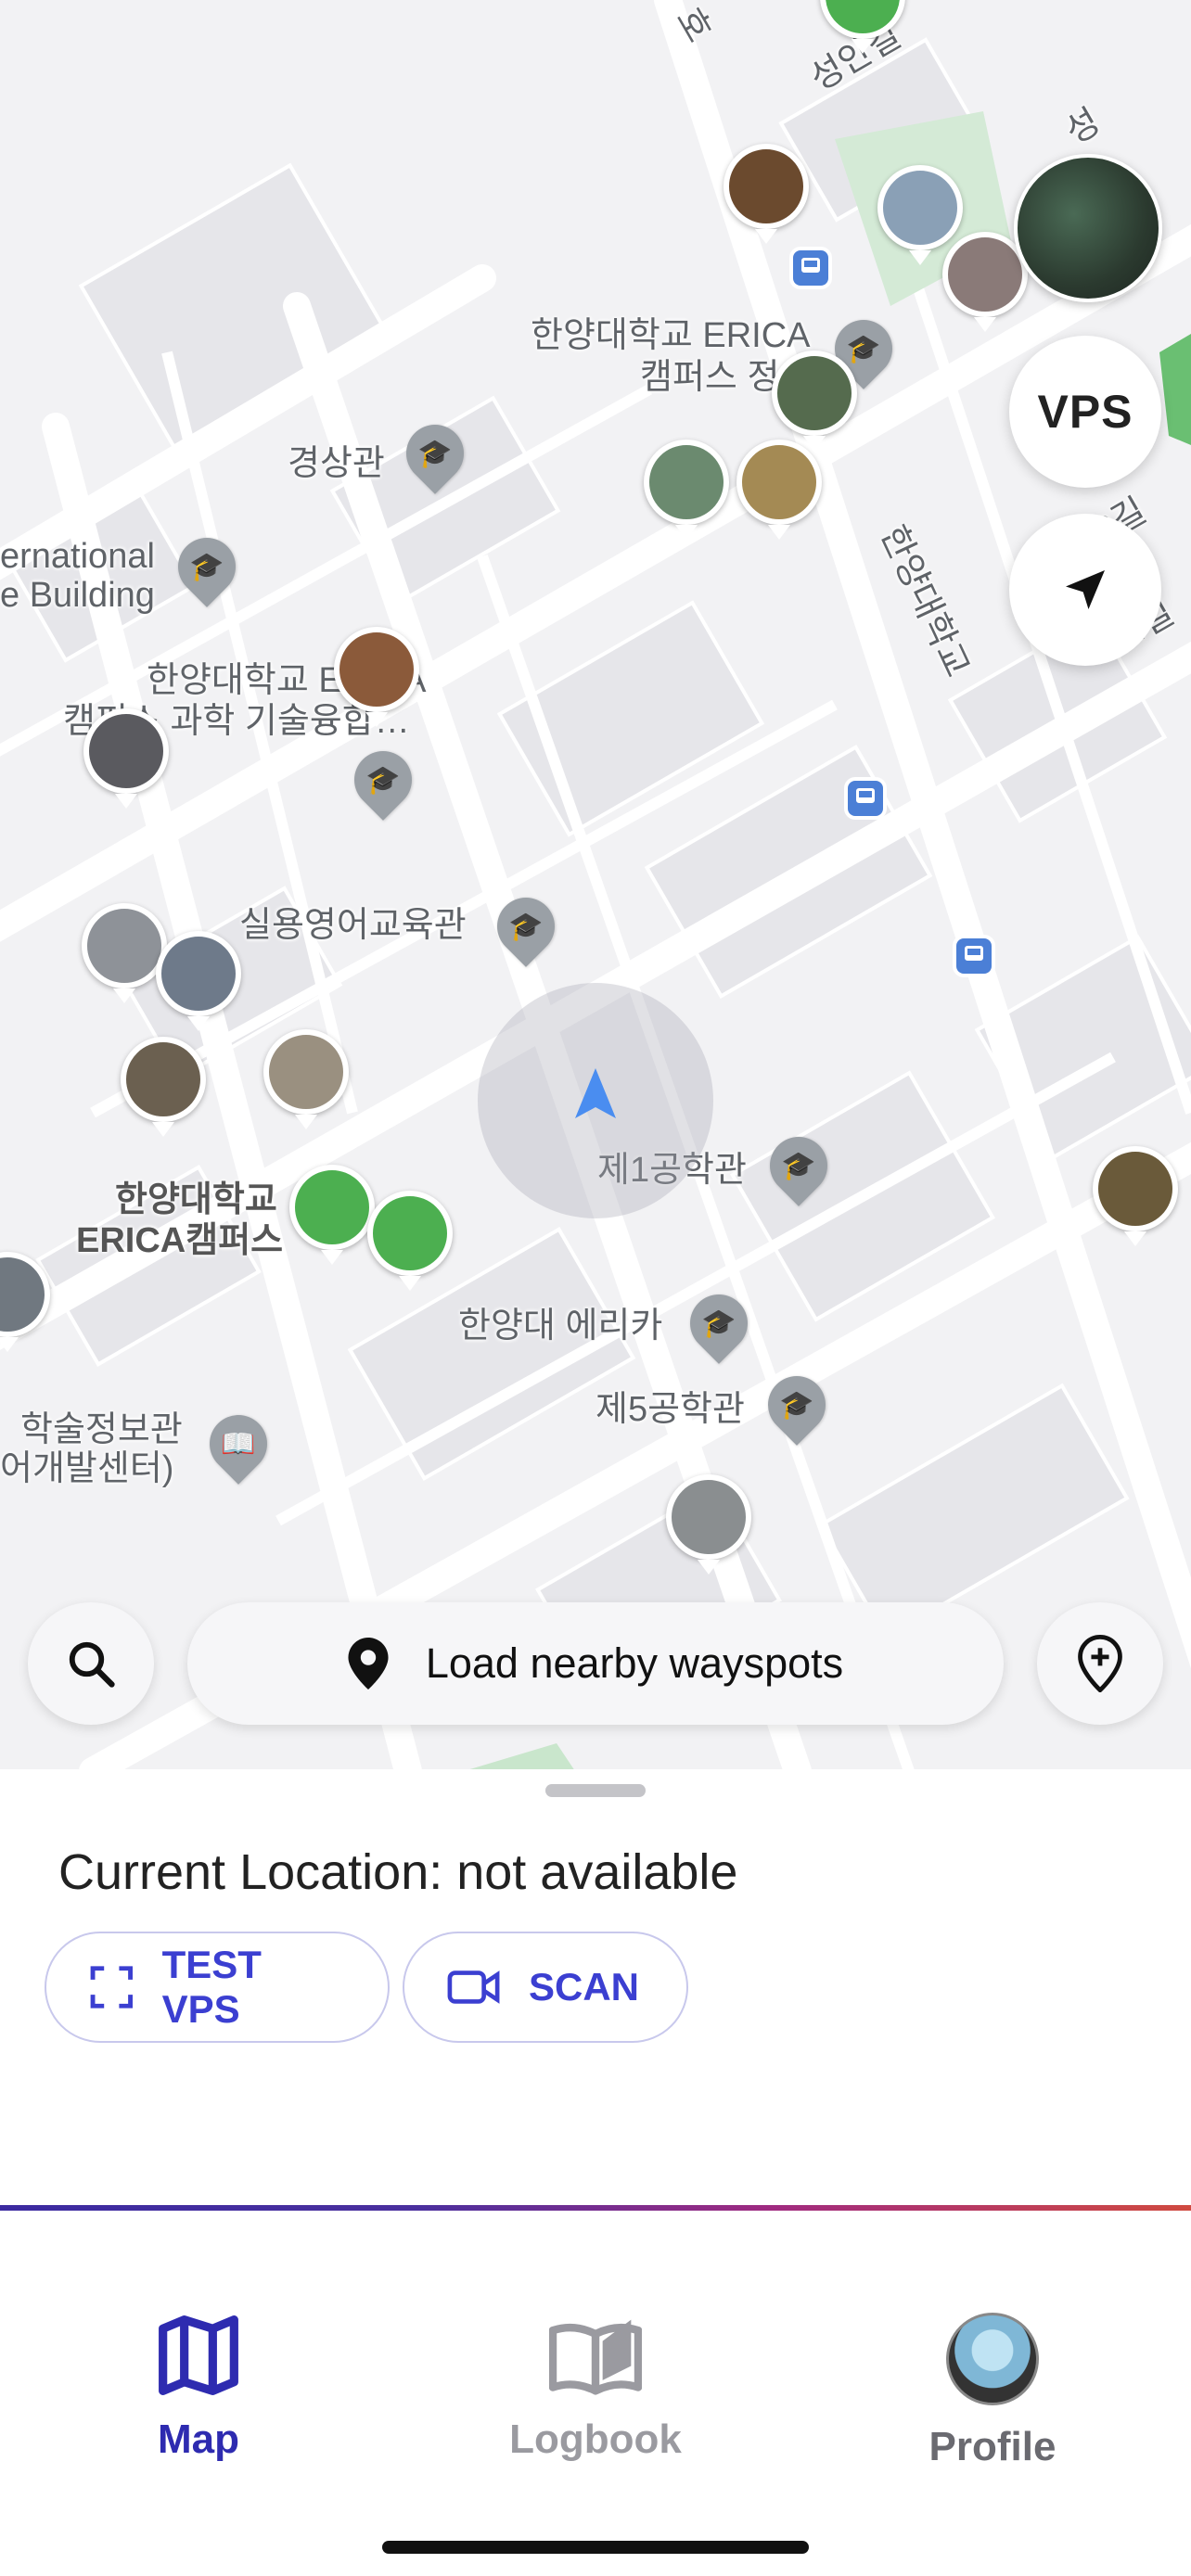  I want to click on tab-logbook: Logbook, so click(595, 2388).